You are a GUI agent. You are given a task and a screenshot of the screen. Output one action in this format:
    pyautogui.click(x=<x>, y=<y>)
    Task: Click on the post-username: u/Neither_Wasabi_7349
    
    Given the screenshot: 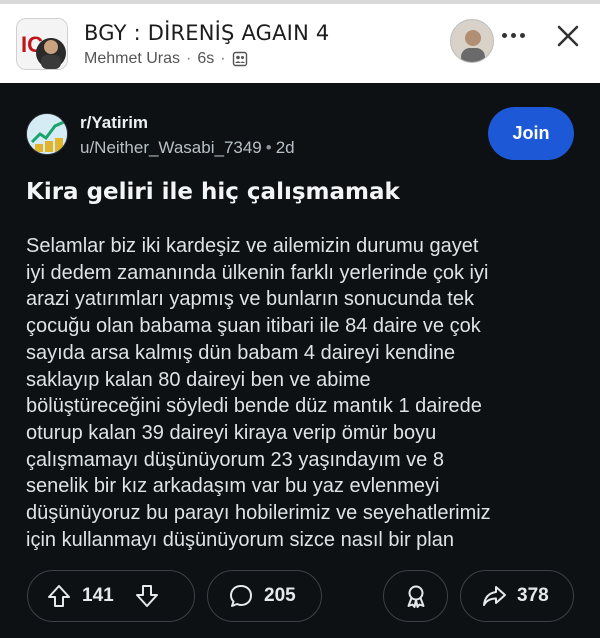 What is the action you would take?
    pyautogui.click(x=171, y=147)
    